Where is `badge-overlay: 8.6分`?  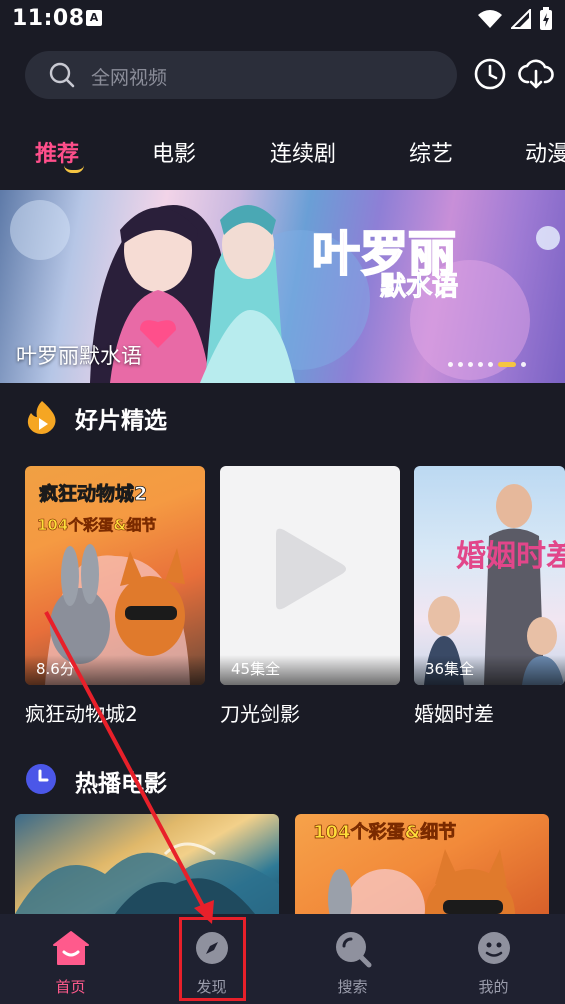
badge-overlay: 8.6分 is located at coordinates (115, 670).